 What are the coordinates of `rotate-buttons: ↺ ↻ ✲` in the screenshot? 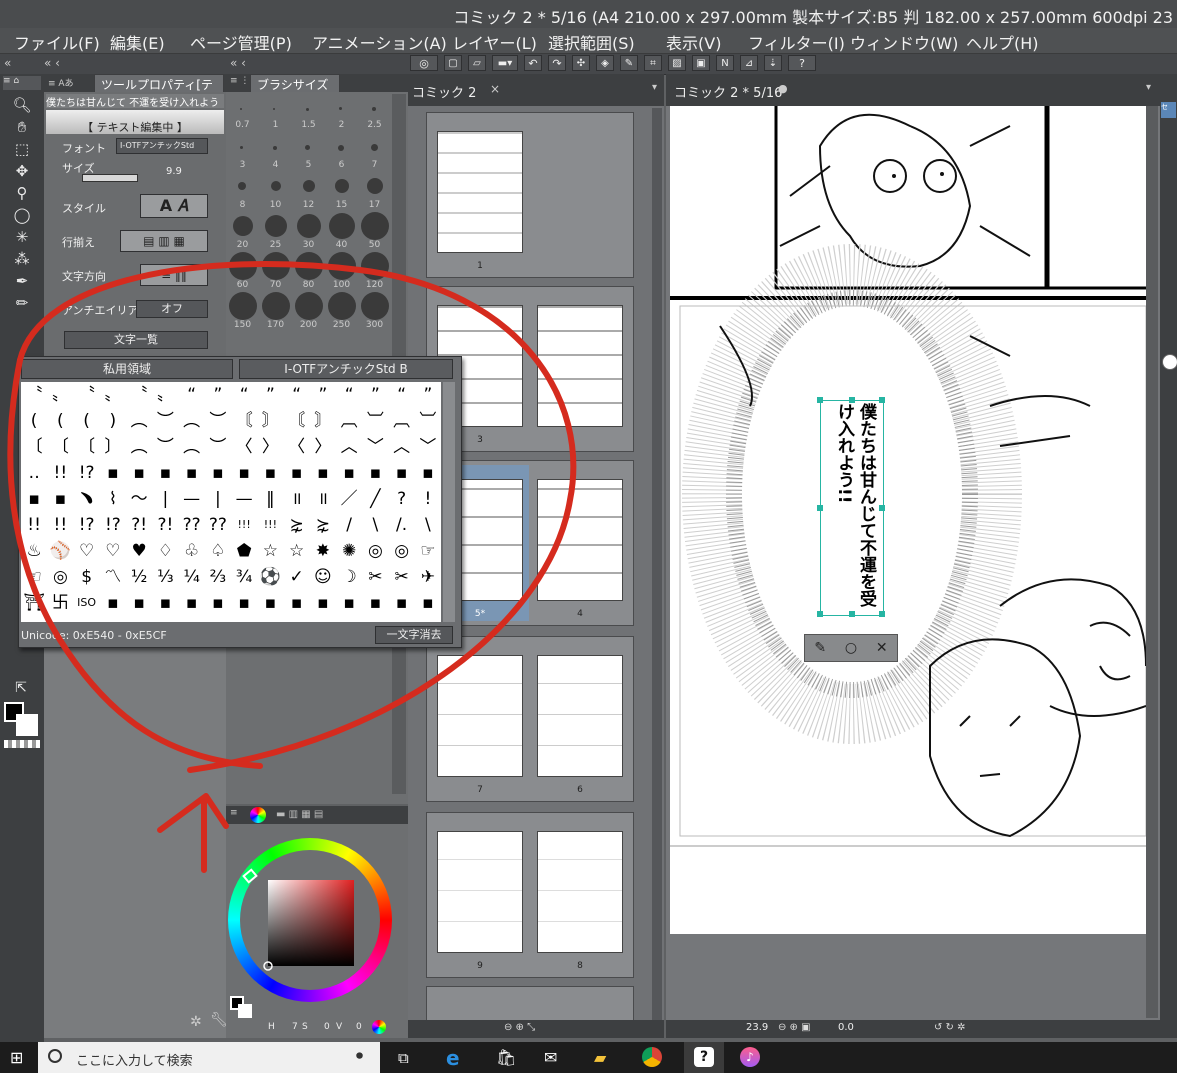 It's located at (950, 1027).